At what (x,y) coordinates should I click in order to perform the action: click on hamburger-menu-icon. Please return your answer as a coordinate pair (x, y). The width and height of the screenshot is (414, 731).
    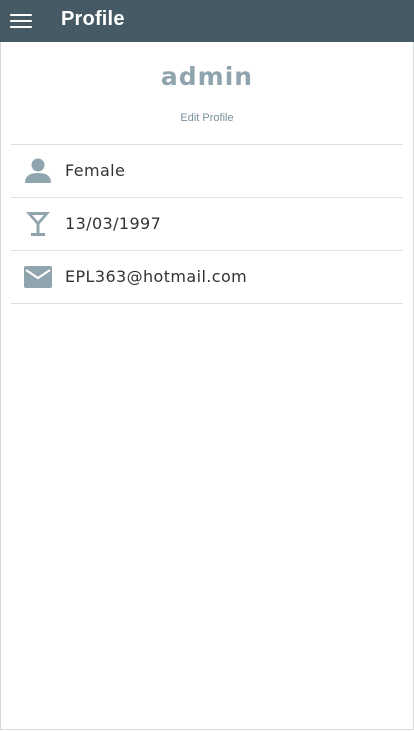
    Looking at the image, I should click on (21, 21).